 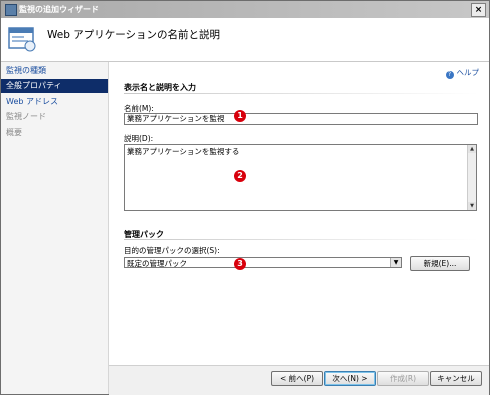 I want to click on scroll-up-arrow-icon: ▲, so click(x=472, y=149).